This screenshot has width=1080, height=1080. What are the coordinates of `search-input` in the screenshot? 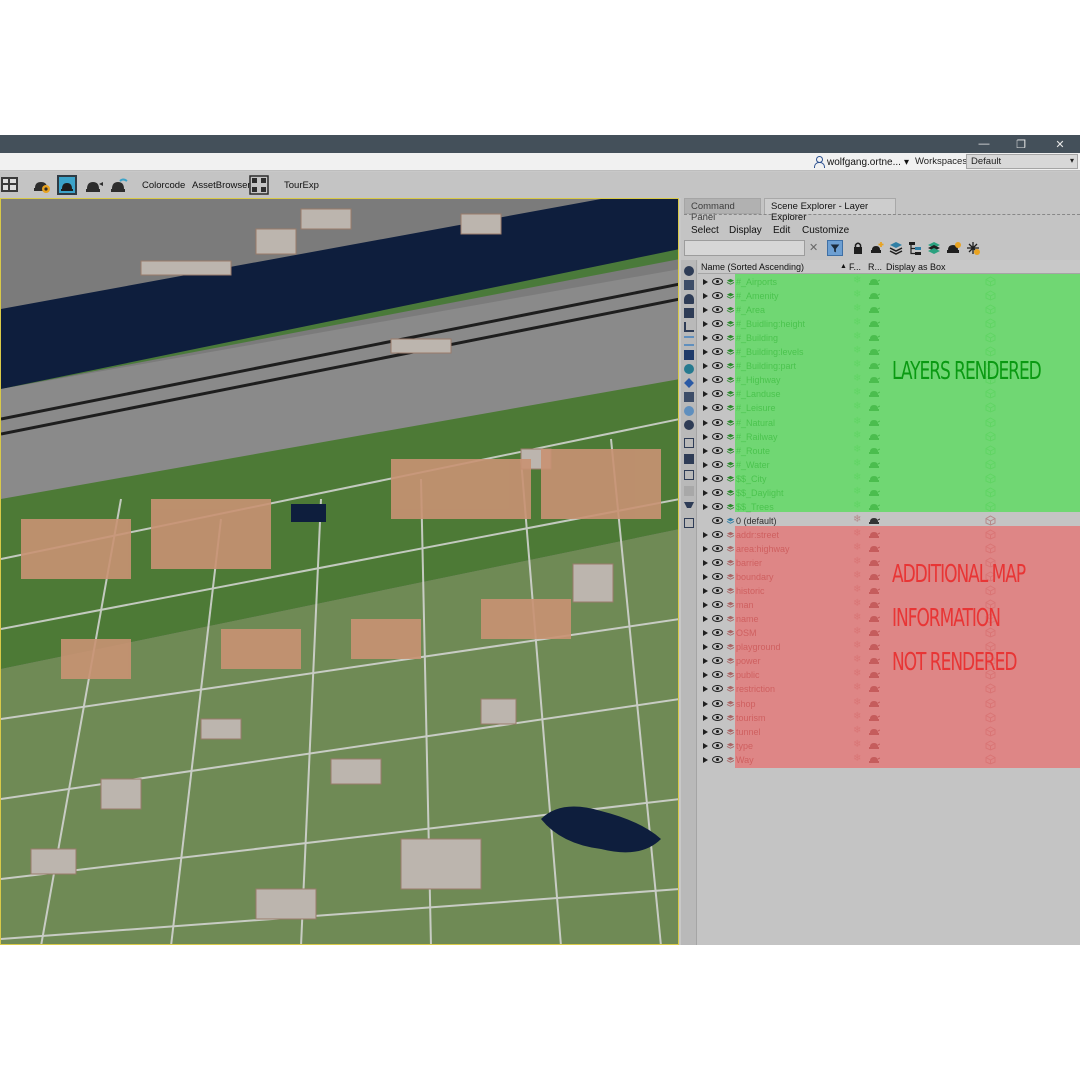 It's located at (744, 248).